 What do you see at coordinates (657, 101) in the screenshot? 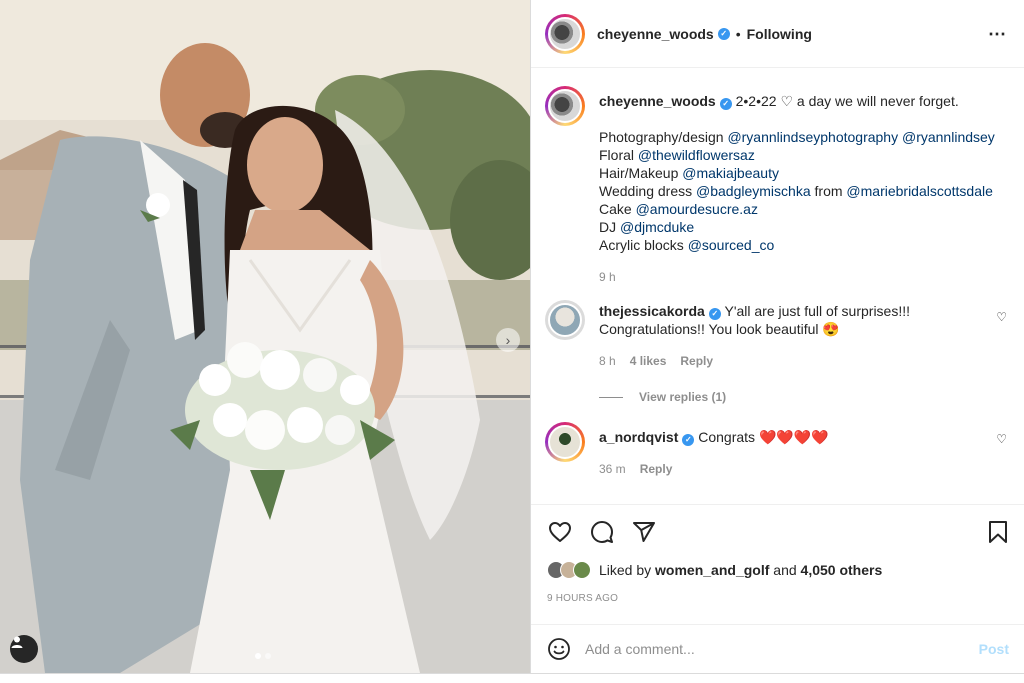
I see `caption-username: cheyenne_woods` at bounding box center [657, 101].